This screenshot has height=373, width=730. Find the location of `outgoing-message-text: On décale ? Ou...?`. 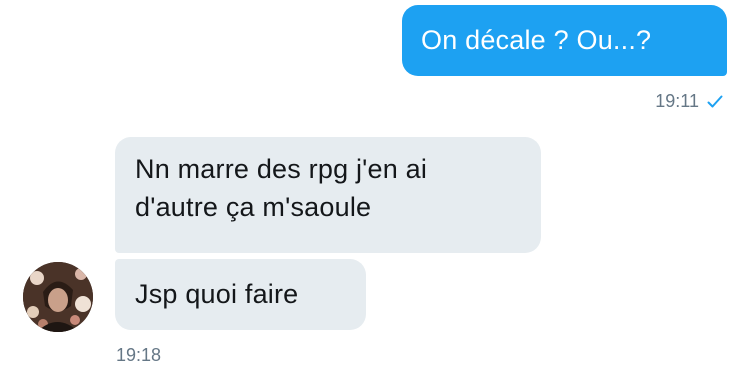

outgoing-message-text: On décale ? Ou...? is located at coordinates (536, 40).